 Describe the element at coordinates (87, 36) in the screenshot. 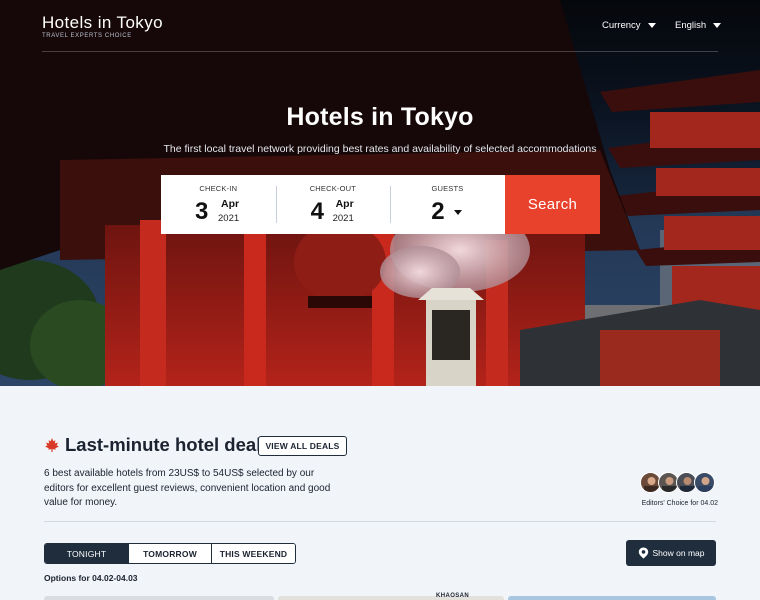

I see `logo-subtitle: TRAVEL EXPERTS CHOICE` at that location.